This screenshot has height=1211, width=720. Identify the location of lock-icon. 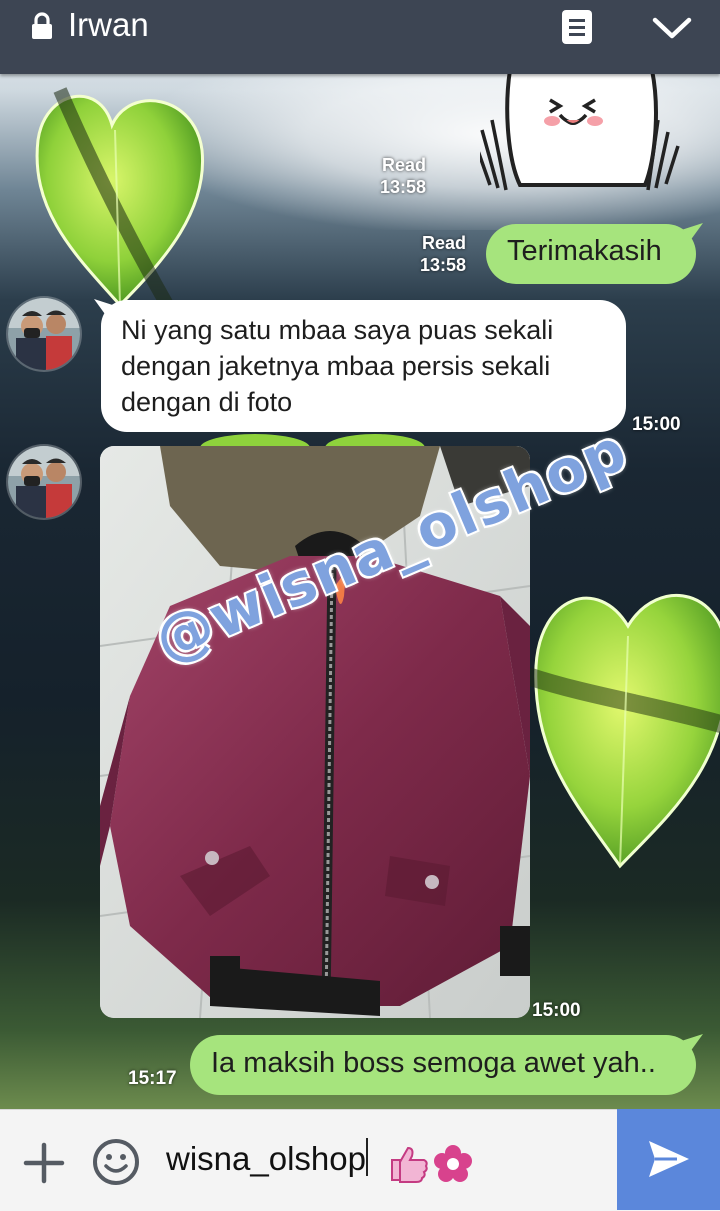
(42, 25).